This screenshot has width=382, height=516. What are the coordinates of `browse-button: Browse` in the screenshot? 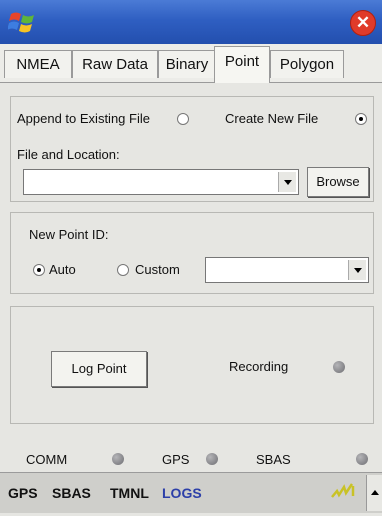 It's located at (338, 182).